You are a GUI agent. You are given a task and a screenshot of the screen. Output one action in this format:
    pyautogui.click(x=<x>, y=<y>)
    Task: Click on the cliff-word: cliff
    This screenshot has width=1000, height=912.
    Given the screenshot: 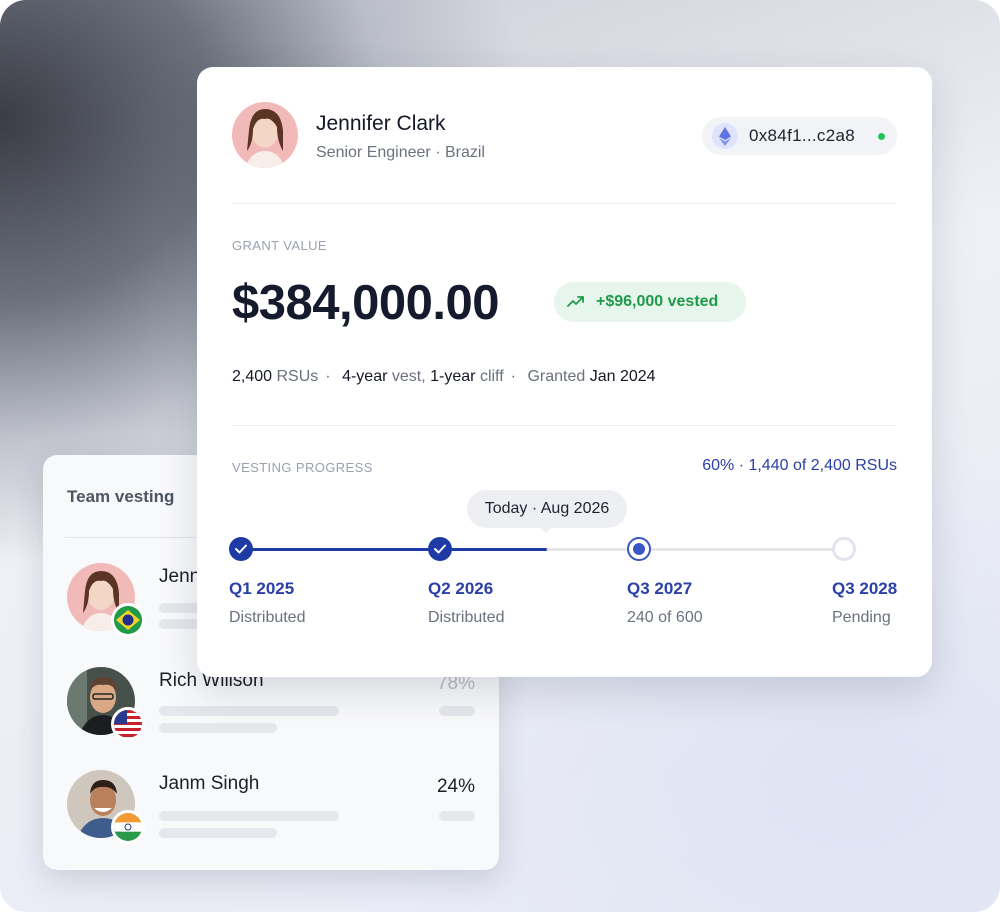 What is the action you would take?
    pyautogui.click(x=491, y=376)
    